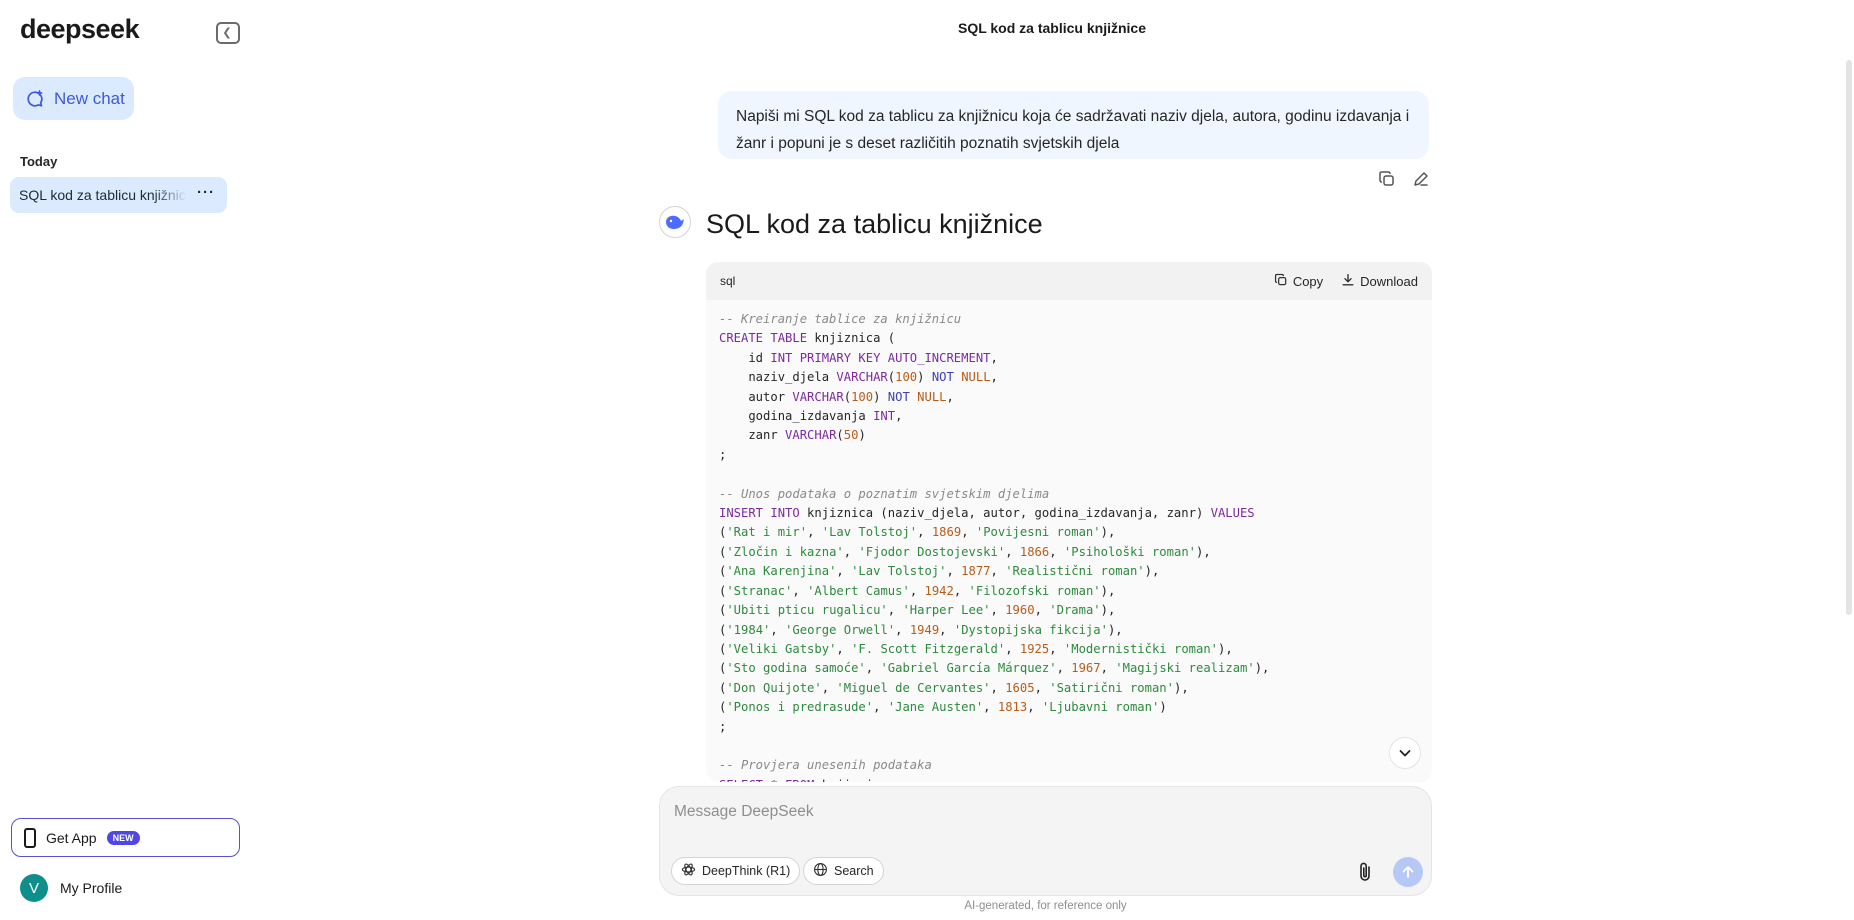 Image resolution: width=1854 pixels, height=920 pixels. I want to click on scrollbar-thumb, so click(1849, 337).